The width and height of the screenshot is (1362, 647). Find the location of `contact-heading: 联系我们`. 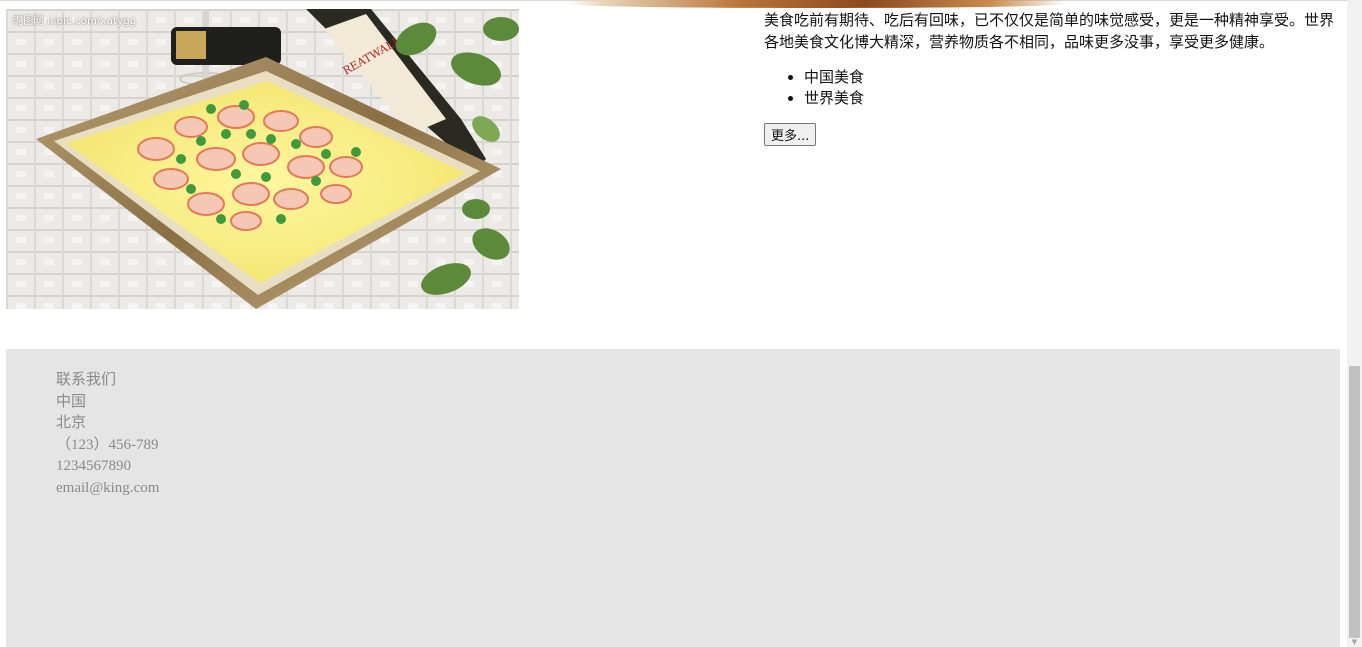

contact-heading: 联系我们 is located at coordinates (86, 380).